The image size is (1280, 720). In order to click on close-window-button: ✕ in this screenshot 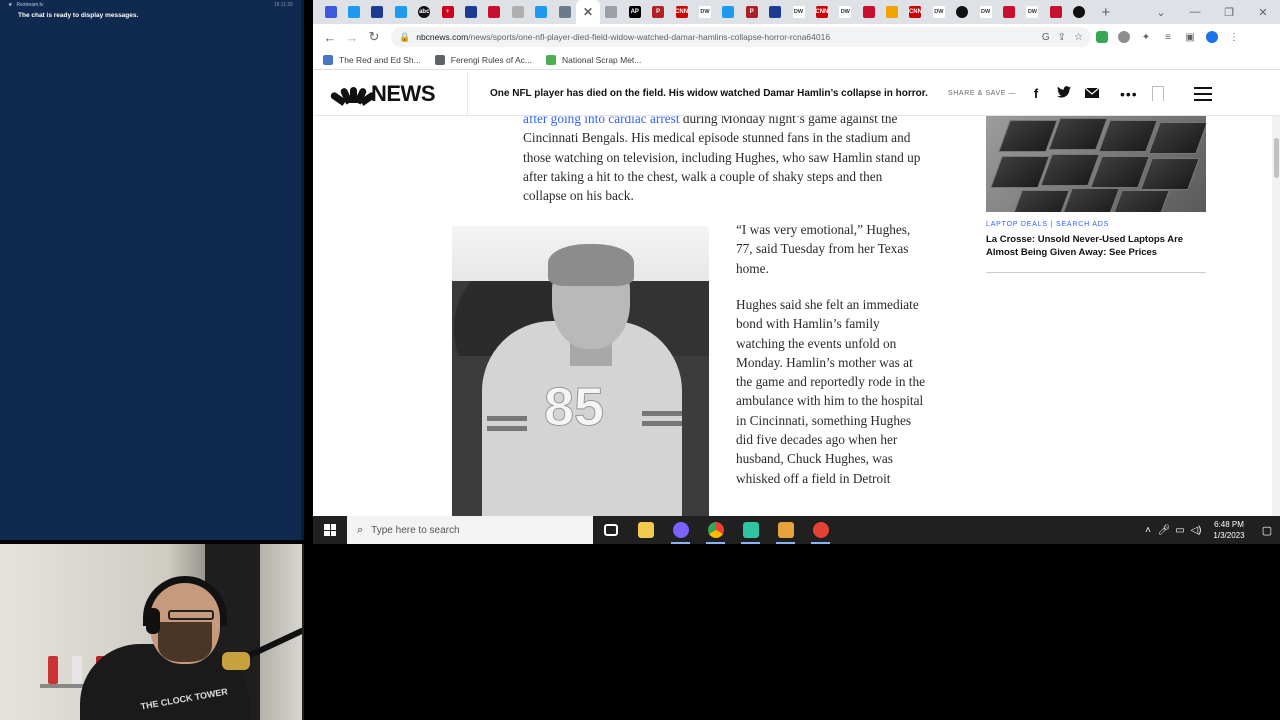, I will do `click(1263, 12)`.